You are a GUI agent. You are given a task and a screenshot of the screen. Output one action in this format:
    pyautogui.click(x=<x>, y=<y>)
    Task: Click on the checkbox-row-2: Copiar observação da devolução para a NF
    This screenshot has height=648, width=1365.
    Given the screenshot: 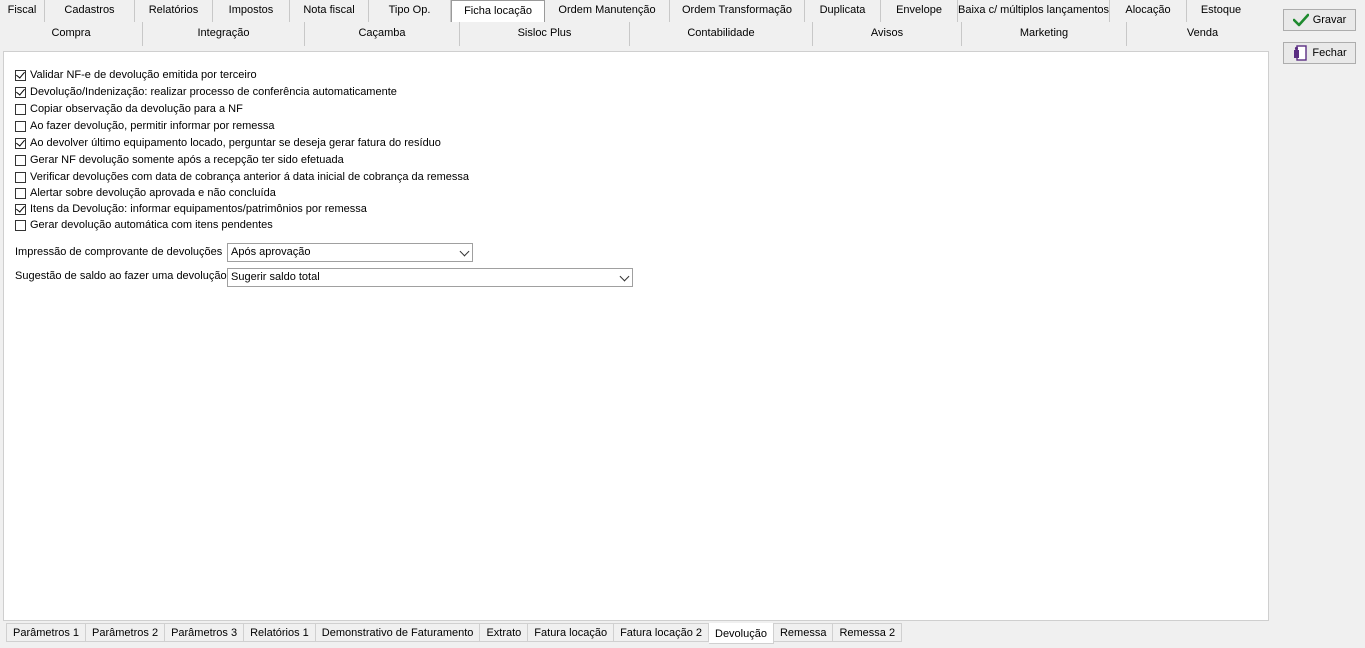 What is the action you would take?
    pyautogui.click(x=129, y=109)
    